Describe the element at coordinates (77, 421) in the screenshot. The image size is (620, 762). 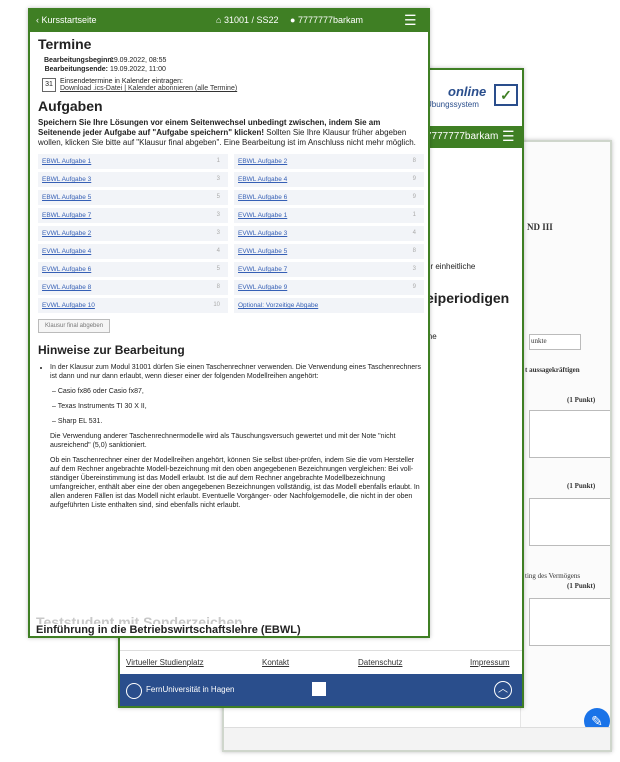
I see `model-sharp: – Sharp EL 531.` at that location.